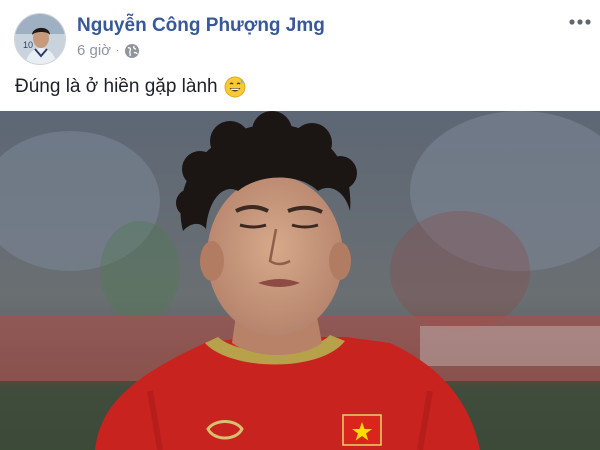 The width and height of the screenshot is (600, 450). What do you see at coordinates (235, 87) in the screenshot?
I see `grinning-sweat-emoji` at bounding box center [235, 87].